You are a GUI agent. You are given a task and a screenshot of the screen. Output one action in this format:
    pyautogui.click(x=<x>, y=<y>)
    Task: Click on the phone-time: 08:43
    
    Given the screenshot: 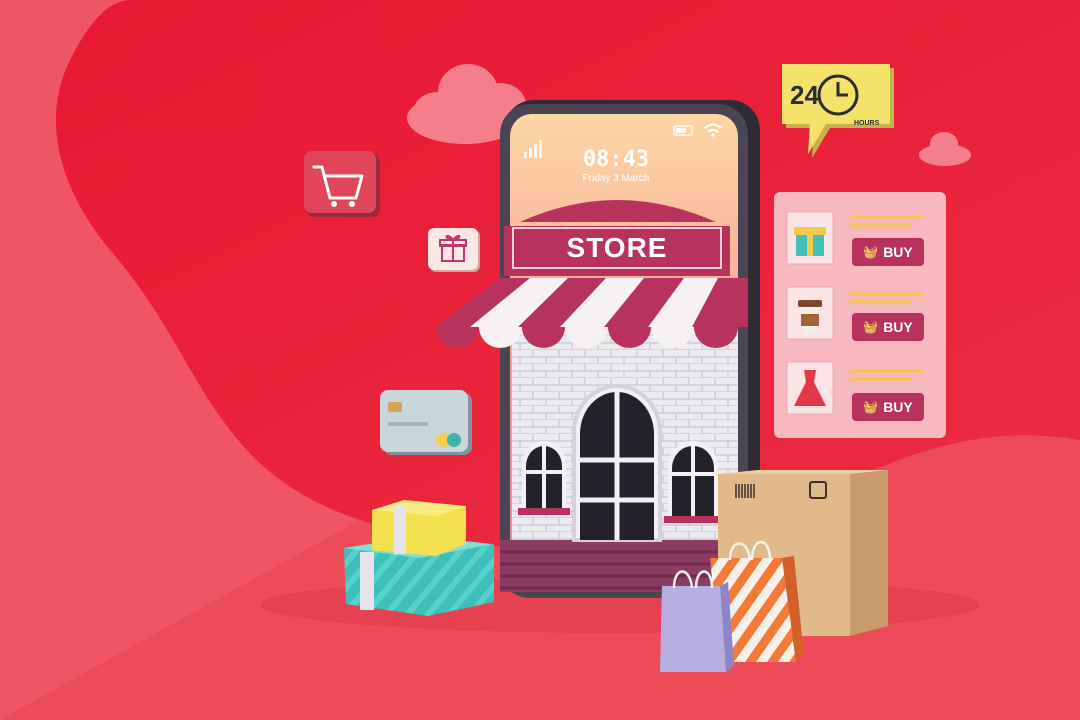 What is the action you would take?
    pyautogui.click(x=616, y=159)
    